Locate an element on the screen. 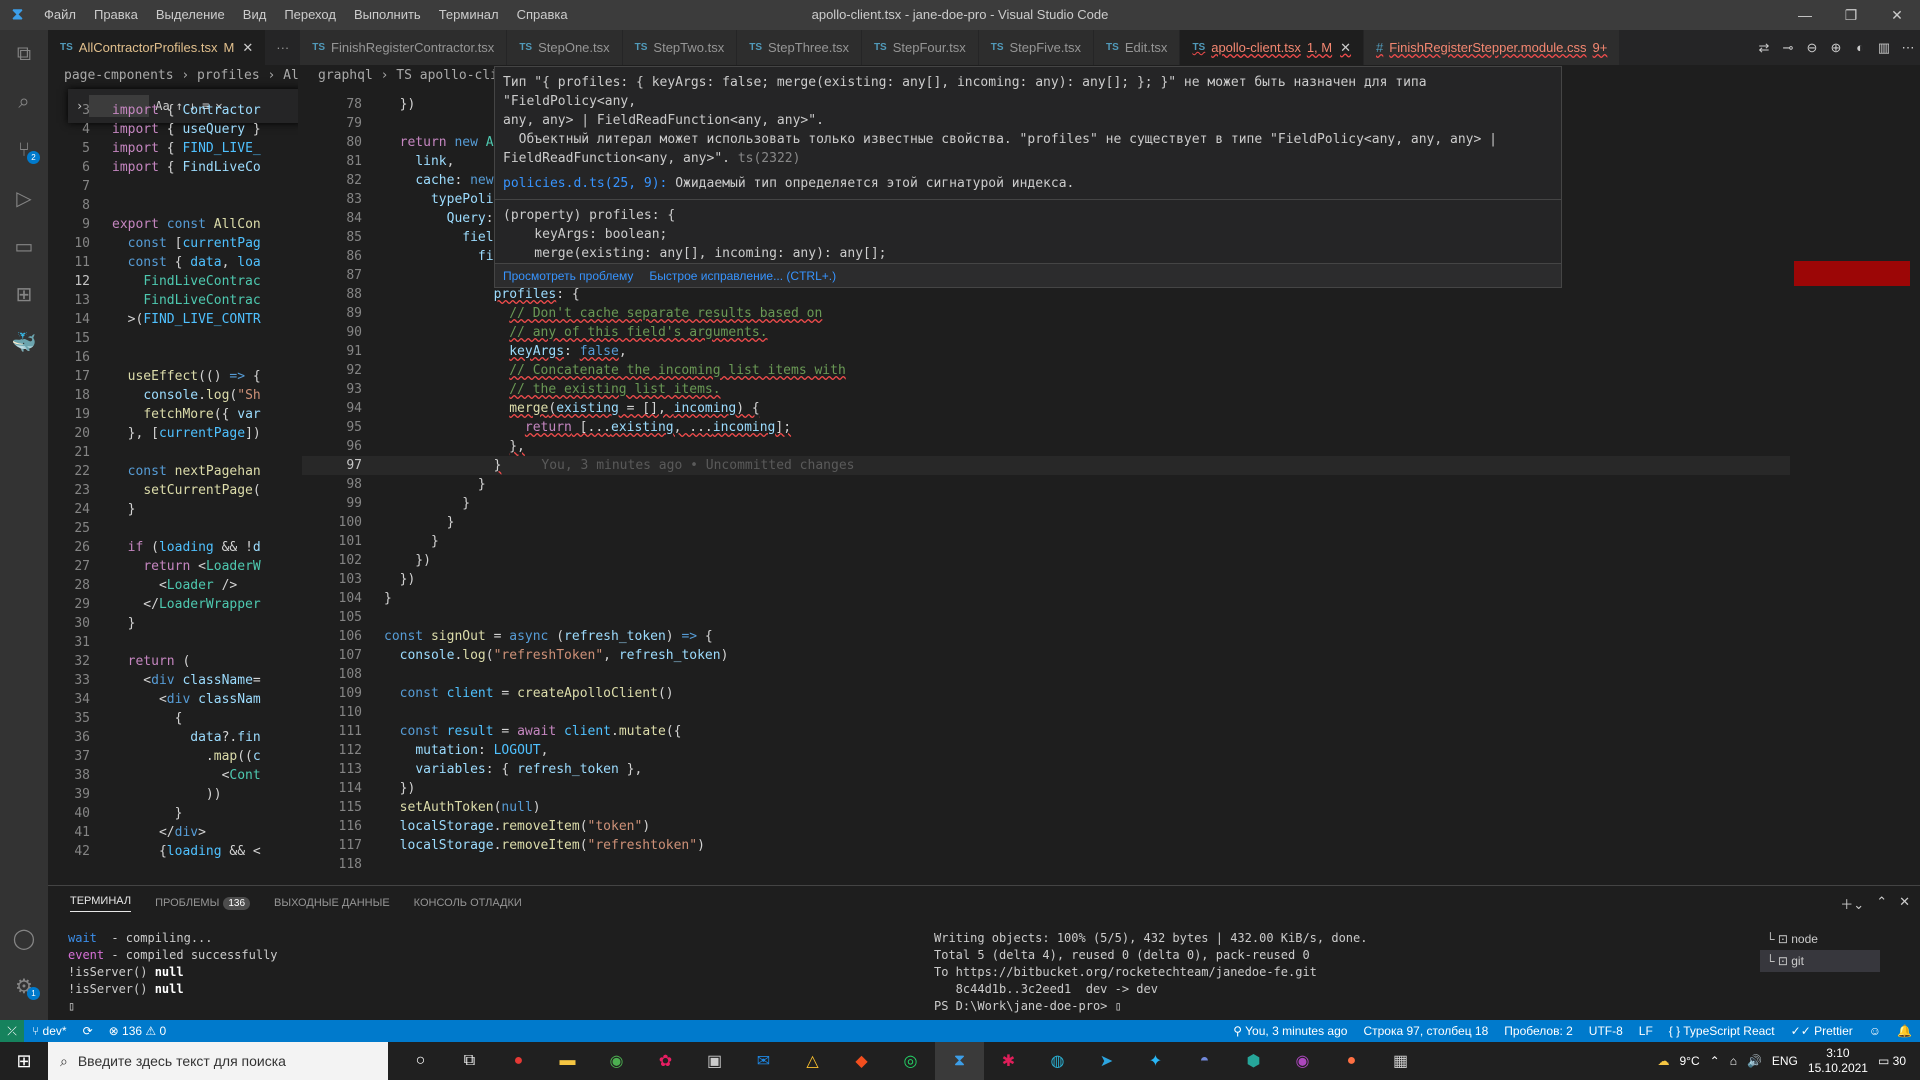  slack-icon: ✱ is located at coordinates (1008, 1061).